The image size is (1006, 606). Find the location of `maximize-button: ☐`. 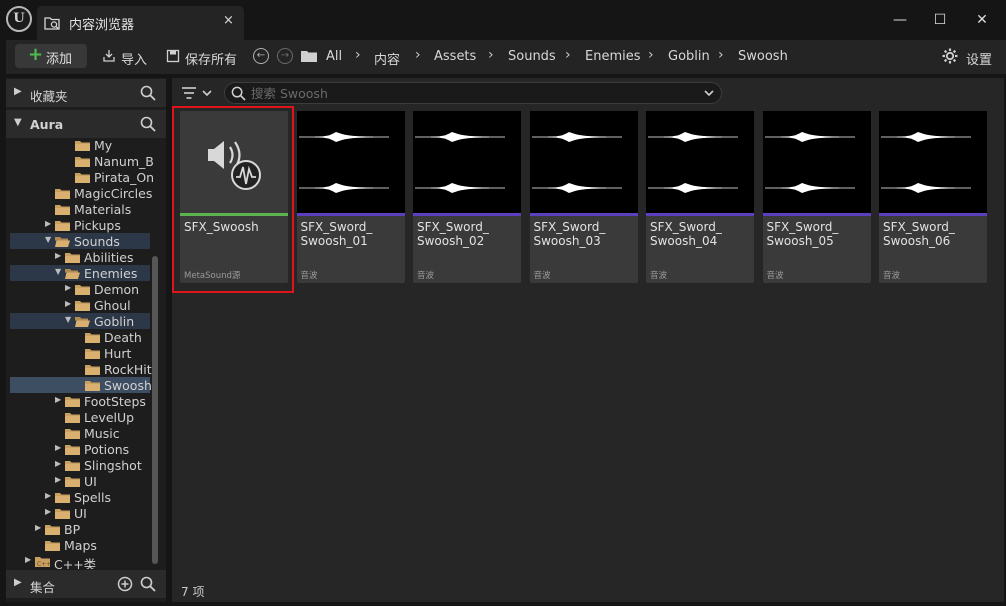

maximize-button: ☐ is located at coordinates (940, 20).